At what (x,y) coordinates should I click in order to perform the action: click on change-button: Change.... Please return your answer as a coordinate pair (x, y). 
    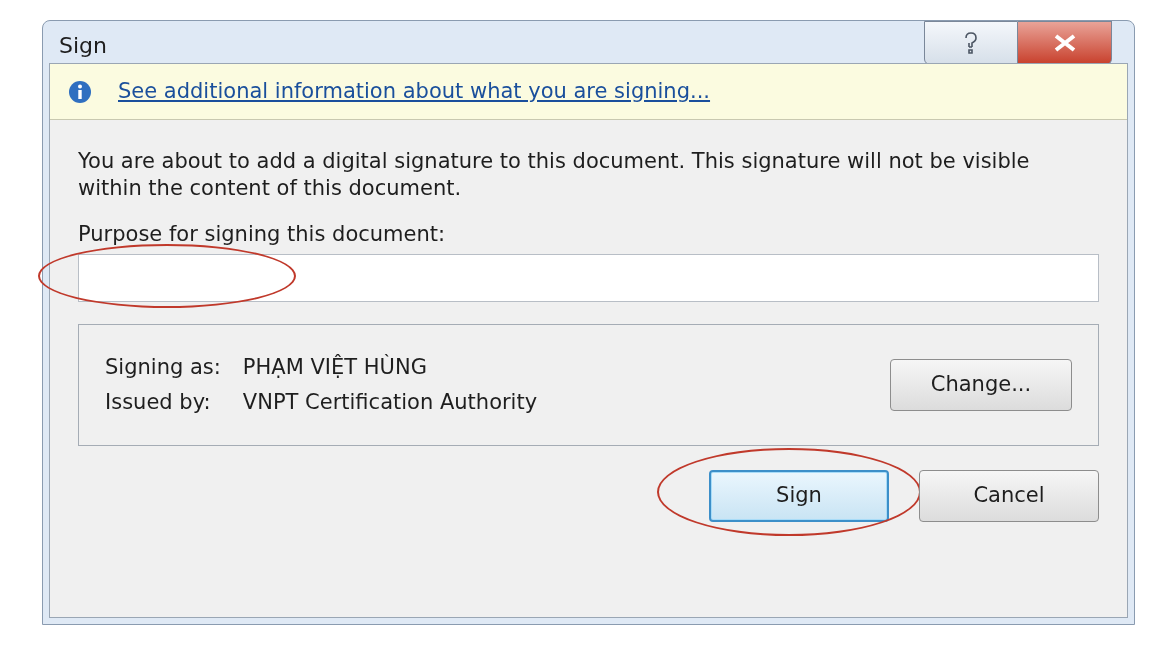
    Looking at the image, I should click on (981, 385).